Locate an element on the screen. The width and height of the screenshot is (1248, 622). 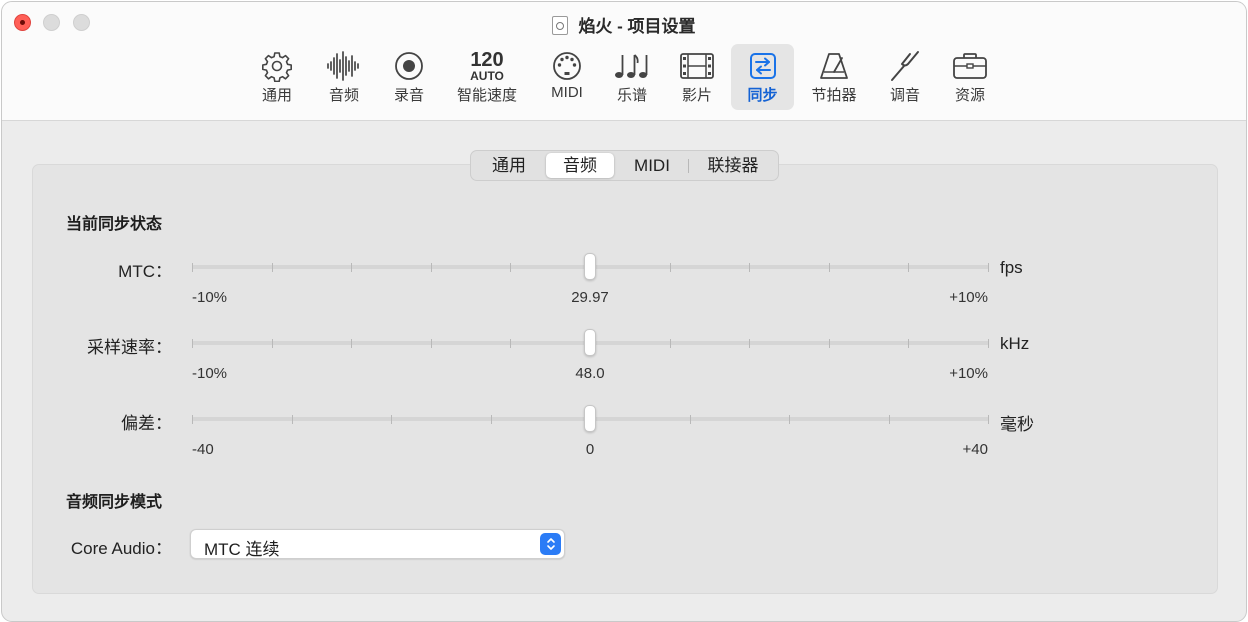
toolbar-item-label: 资源 is located at coordinates (969, 95).